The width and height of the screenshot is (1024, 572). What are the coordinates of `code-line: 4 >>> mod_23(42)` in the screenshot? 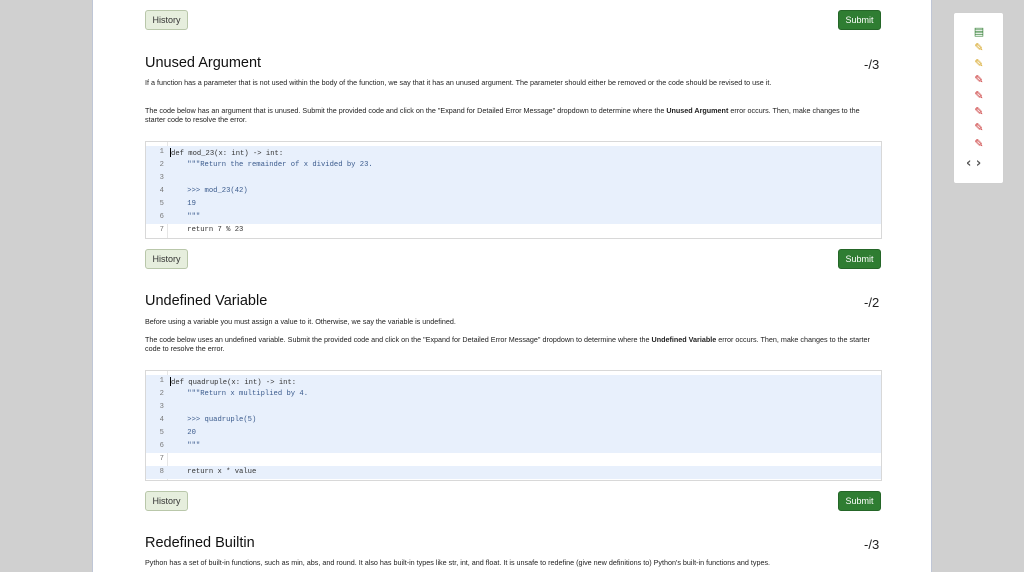 It's located at (513, 191).